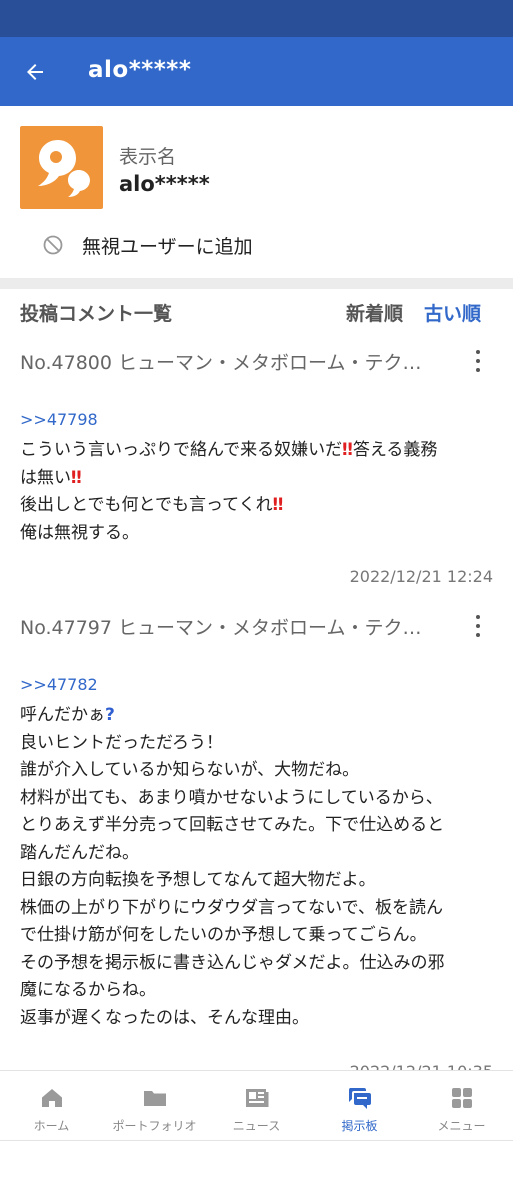 The height and width of the screenshot is (1200, 513). I want to click on nav-news: ニュース, so click(256, 1106).